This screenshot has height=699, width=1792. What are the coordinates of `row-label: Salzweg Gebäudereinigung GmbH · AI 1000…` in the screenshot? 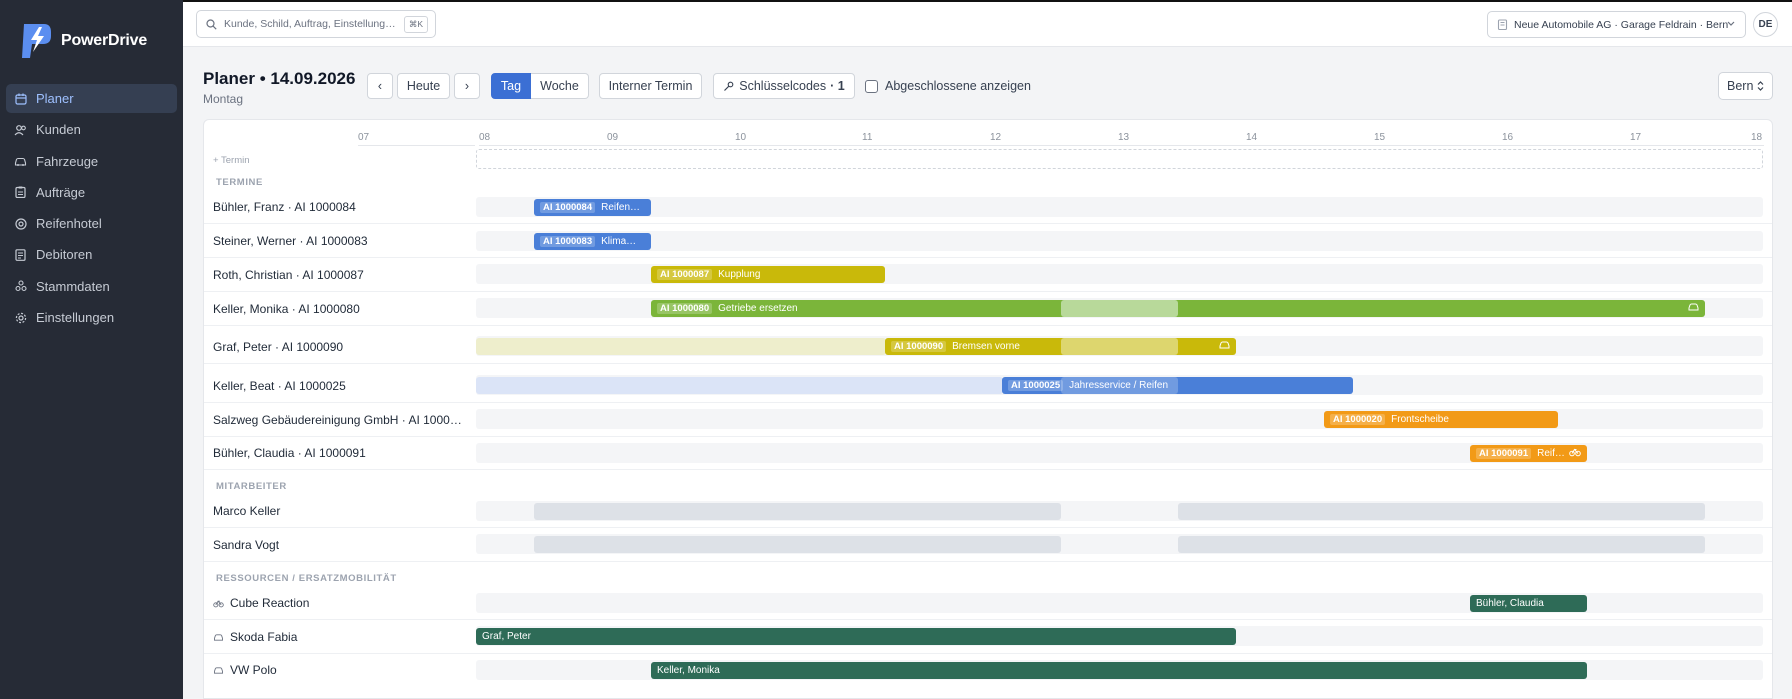 It's located at (337, 420).